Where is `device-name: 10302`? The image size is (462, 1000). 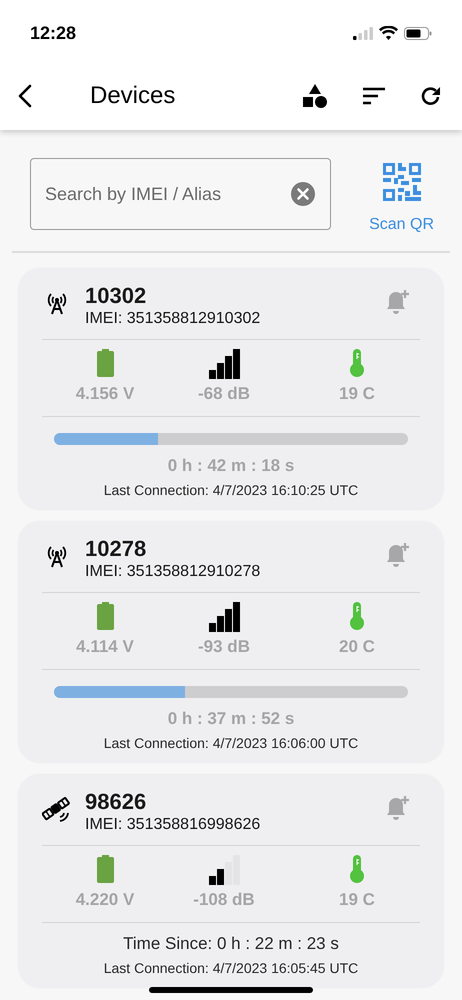
device-name: 10302 is located at coordinates (116, 296).